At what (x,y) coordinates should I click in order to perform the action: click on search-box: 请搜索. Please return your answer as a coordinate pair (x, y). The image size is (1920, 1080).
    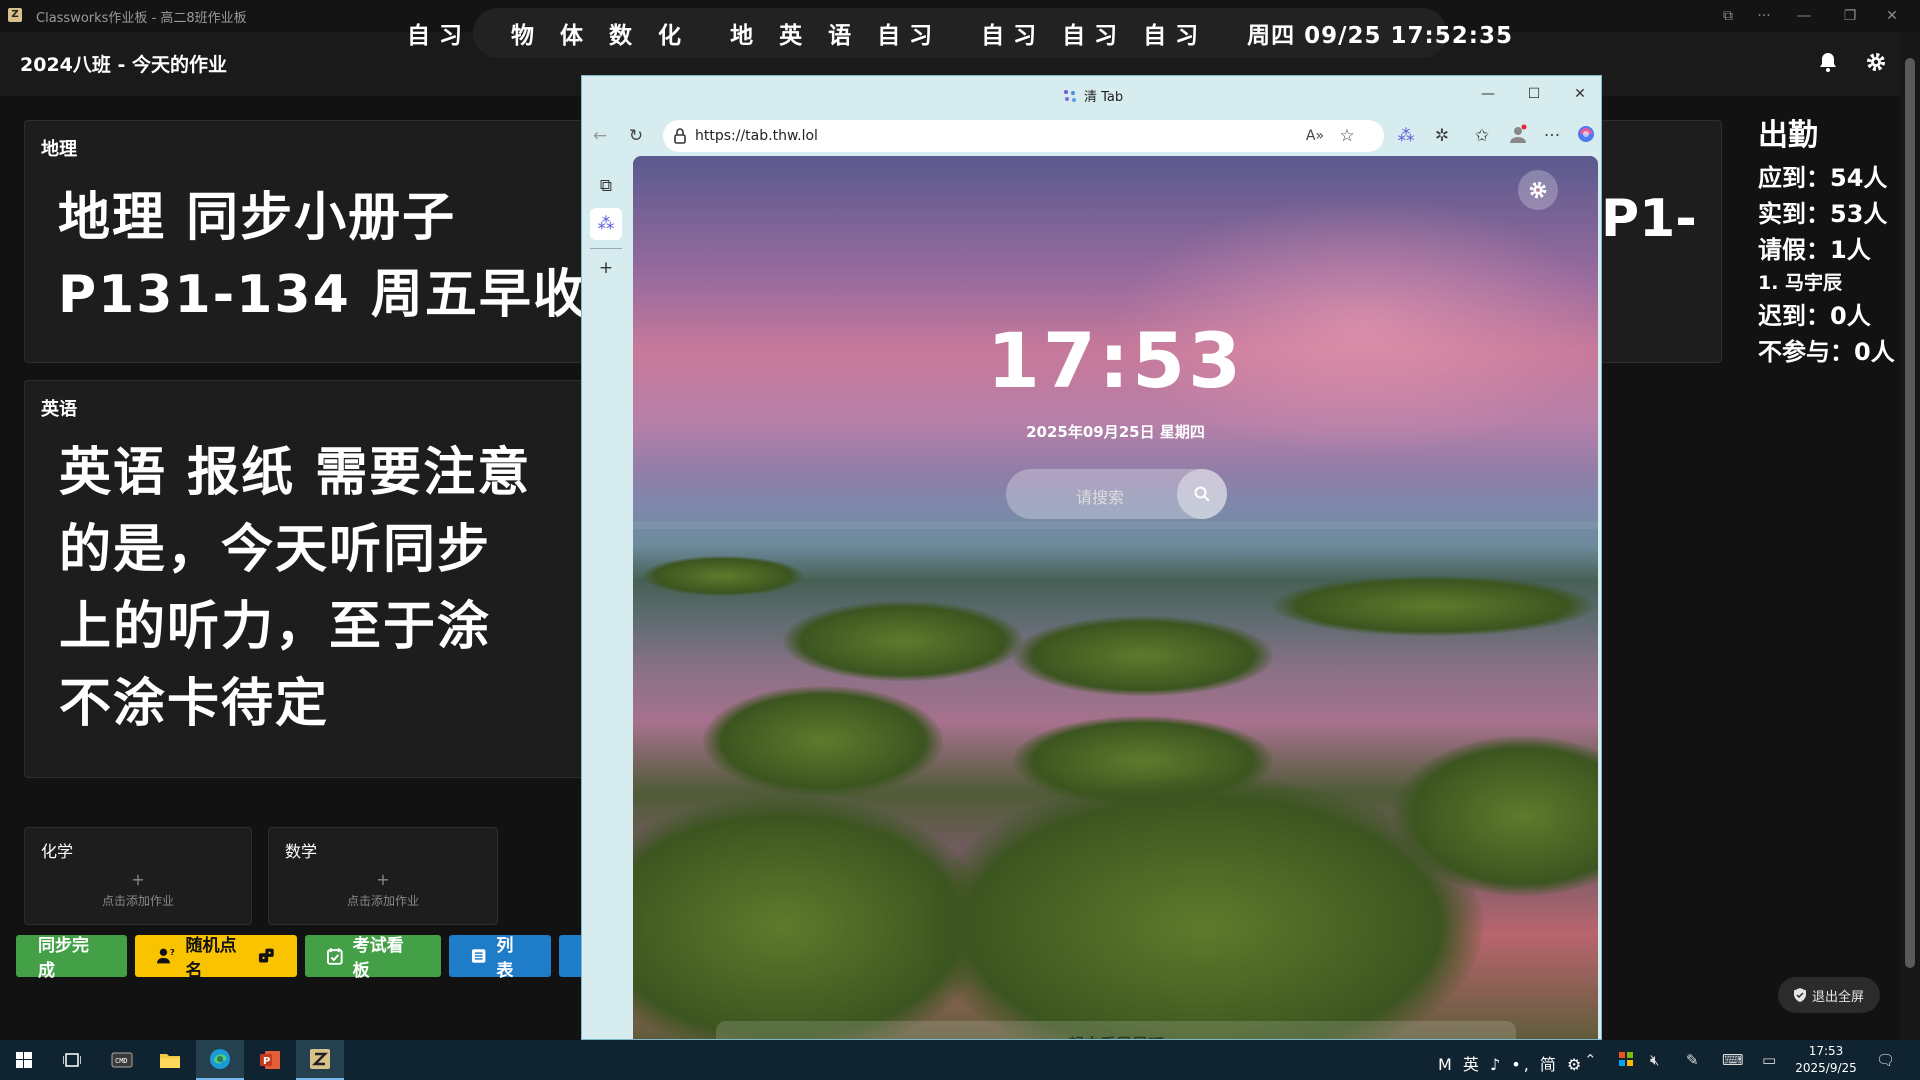
    Looking at the image, I should click on (1116, 494).